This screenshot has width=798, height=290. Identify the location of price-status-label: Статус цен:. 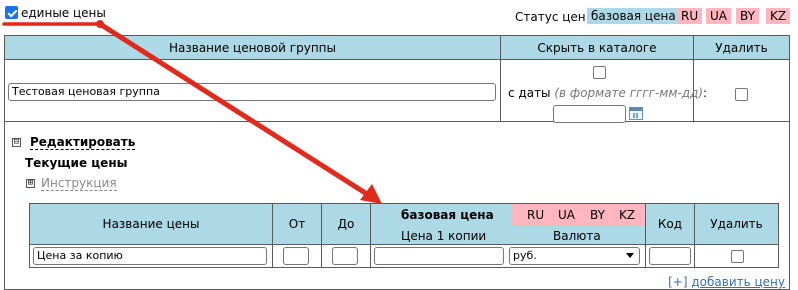
(552, 17).